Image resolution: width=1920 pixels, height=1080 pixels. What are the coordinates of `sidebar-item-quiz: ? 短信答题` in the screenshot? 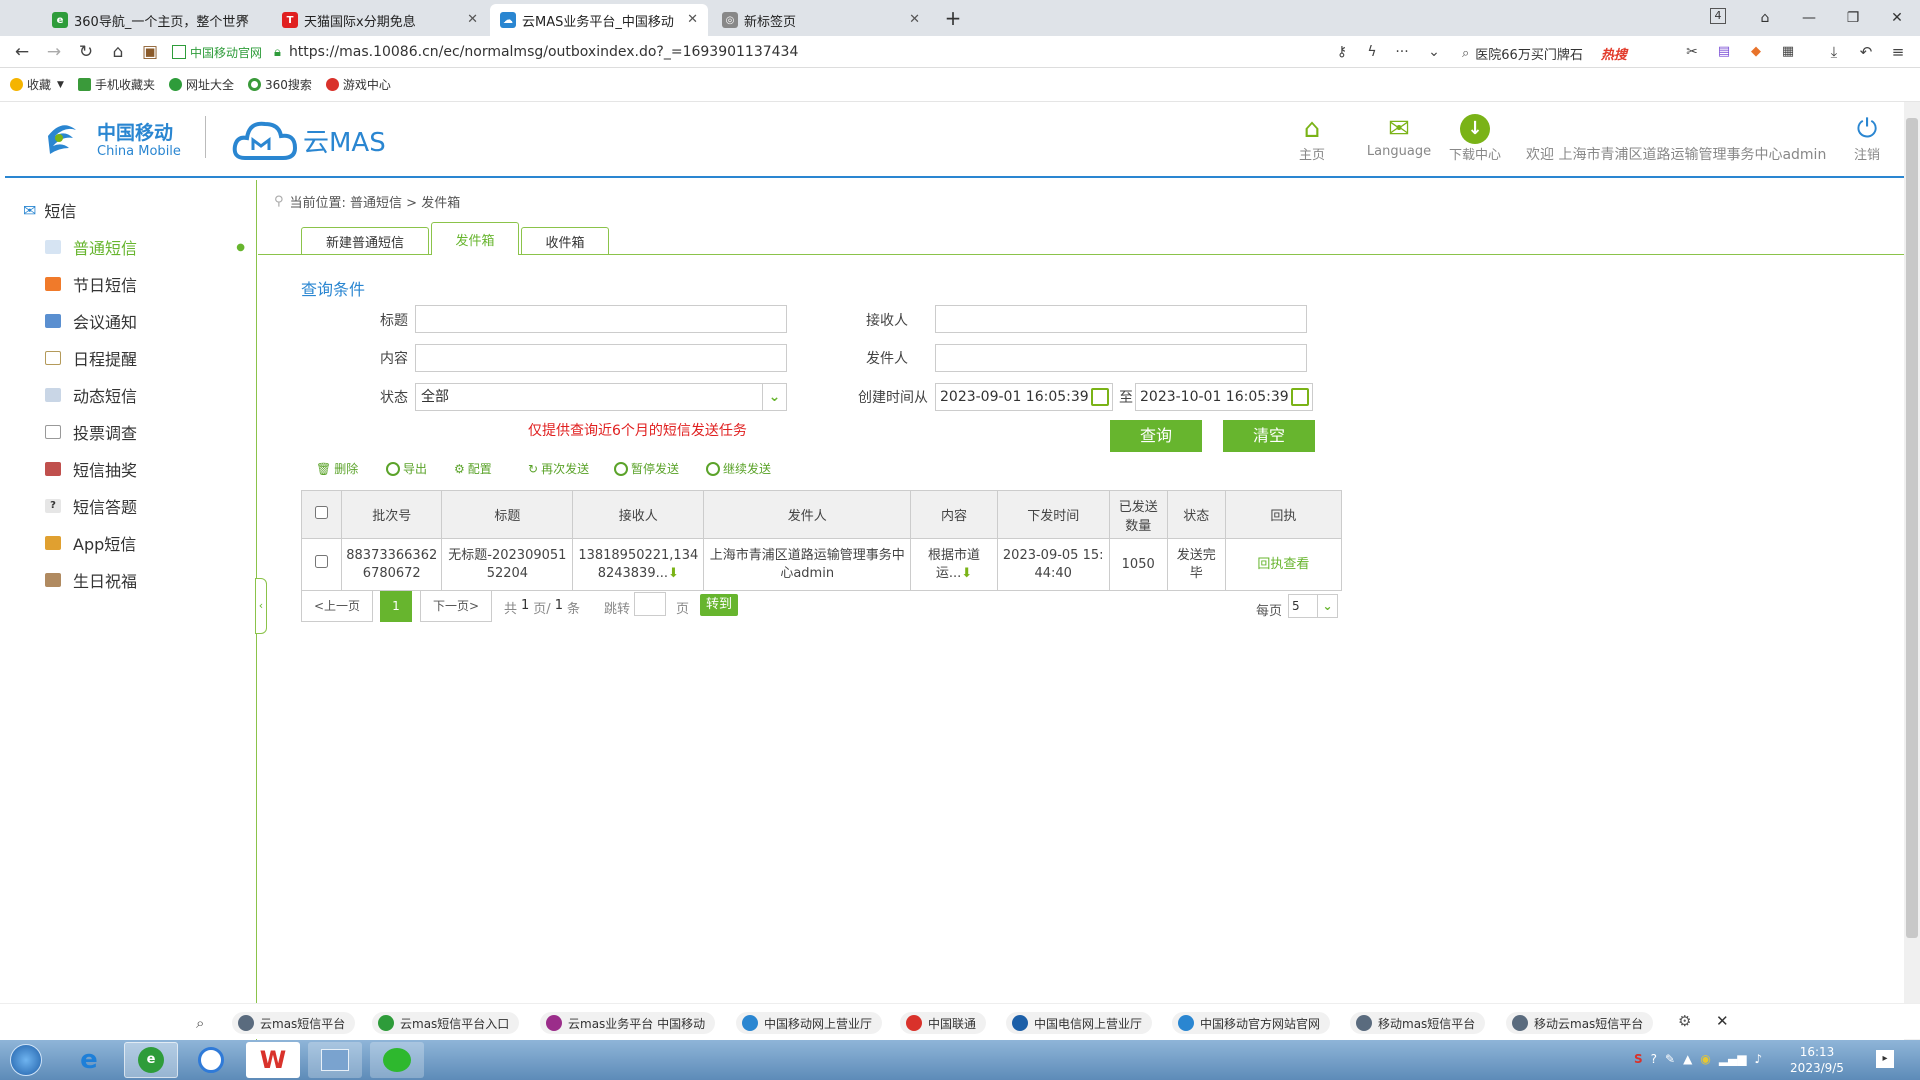 It's located at (91, 506).